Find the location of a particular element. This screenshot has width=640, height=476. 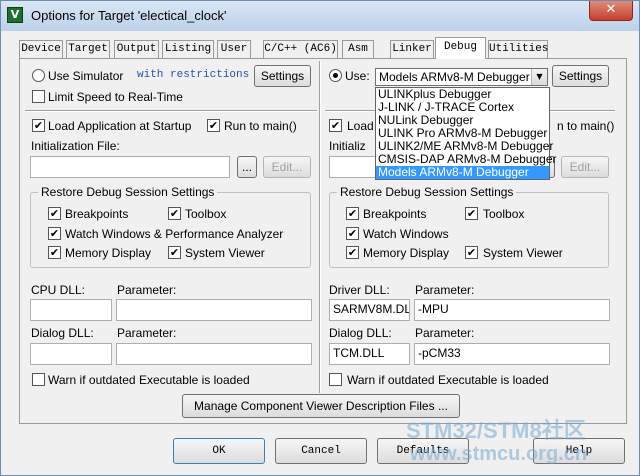

tab-user: User is located at coordinates (234, 49).